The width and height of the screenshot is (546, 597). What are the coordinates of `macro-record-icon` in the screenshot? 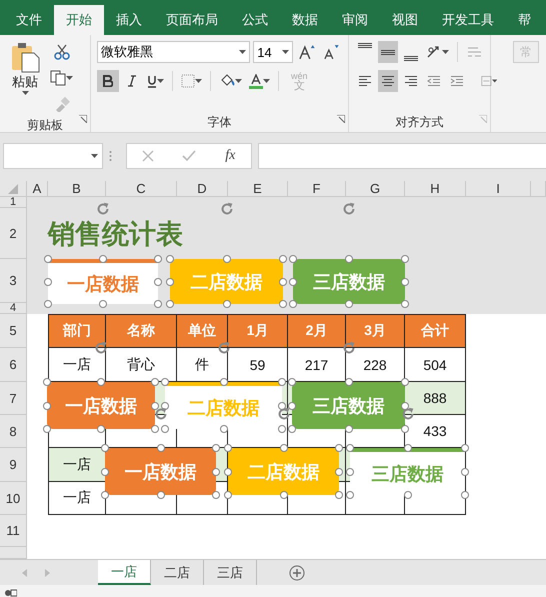 It's located at (11, 592).